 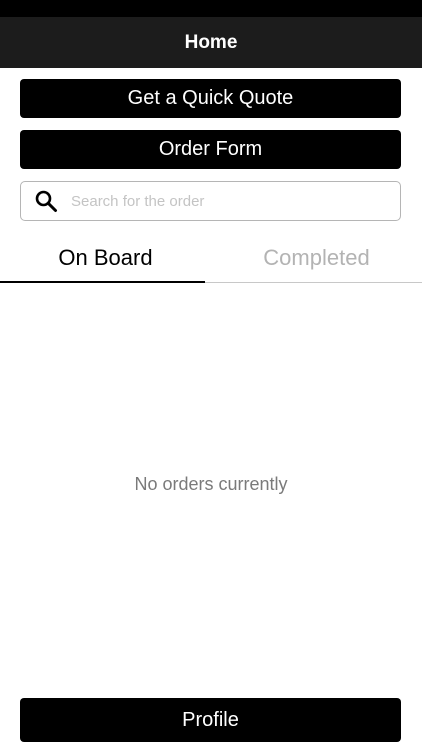 What do you see at coordinates (102, 282) in the screenshot?
I see `active-tab-indicator` at bounding box center [102, 282].